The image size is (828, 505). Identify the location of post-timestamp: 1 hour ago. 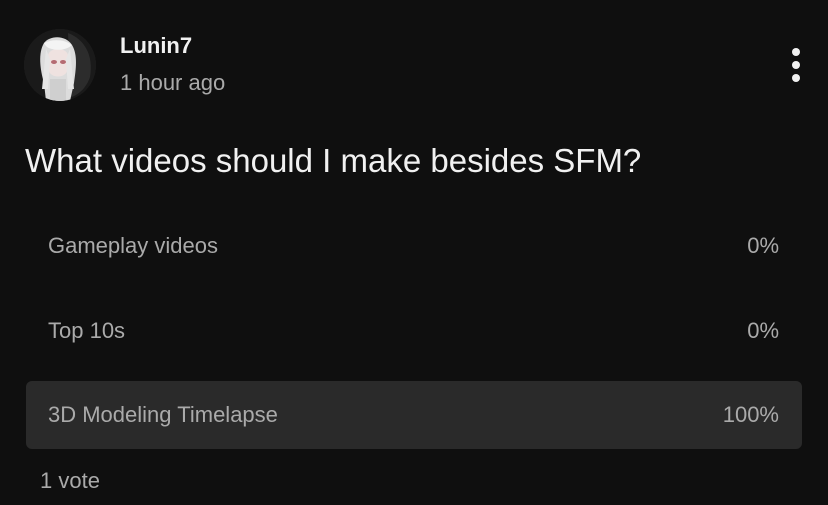
(173, 82).